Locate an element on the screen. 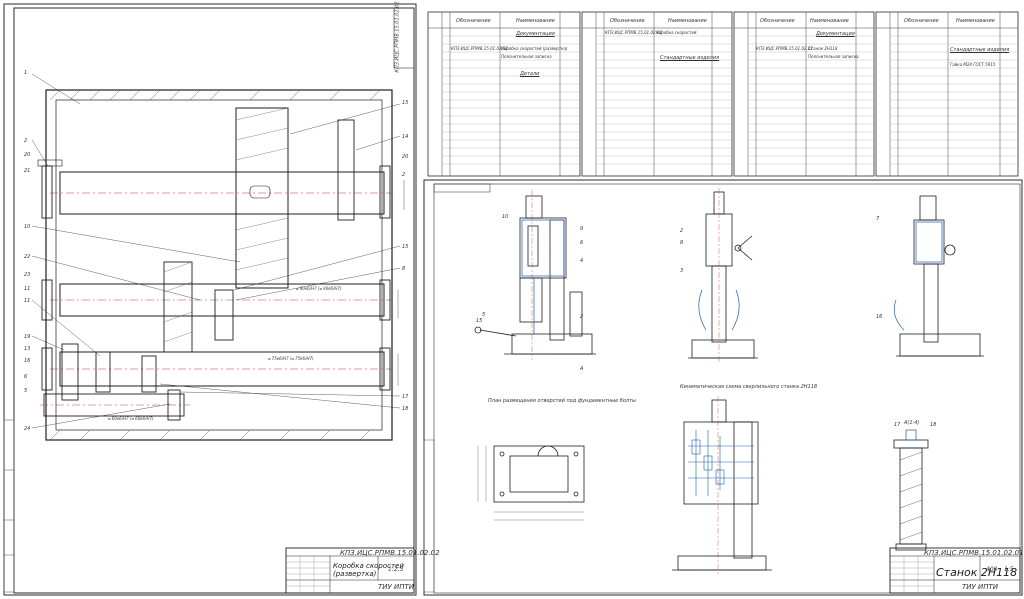 Image resolution: width=1024 pixels, height=599 pixels. svg-text: 23 is located at coordinates (27, 275).